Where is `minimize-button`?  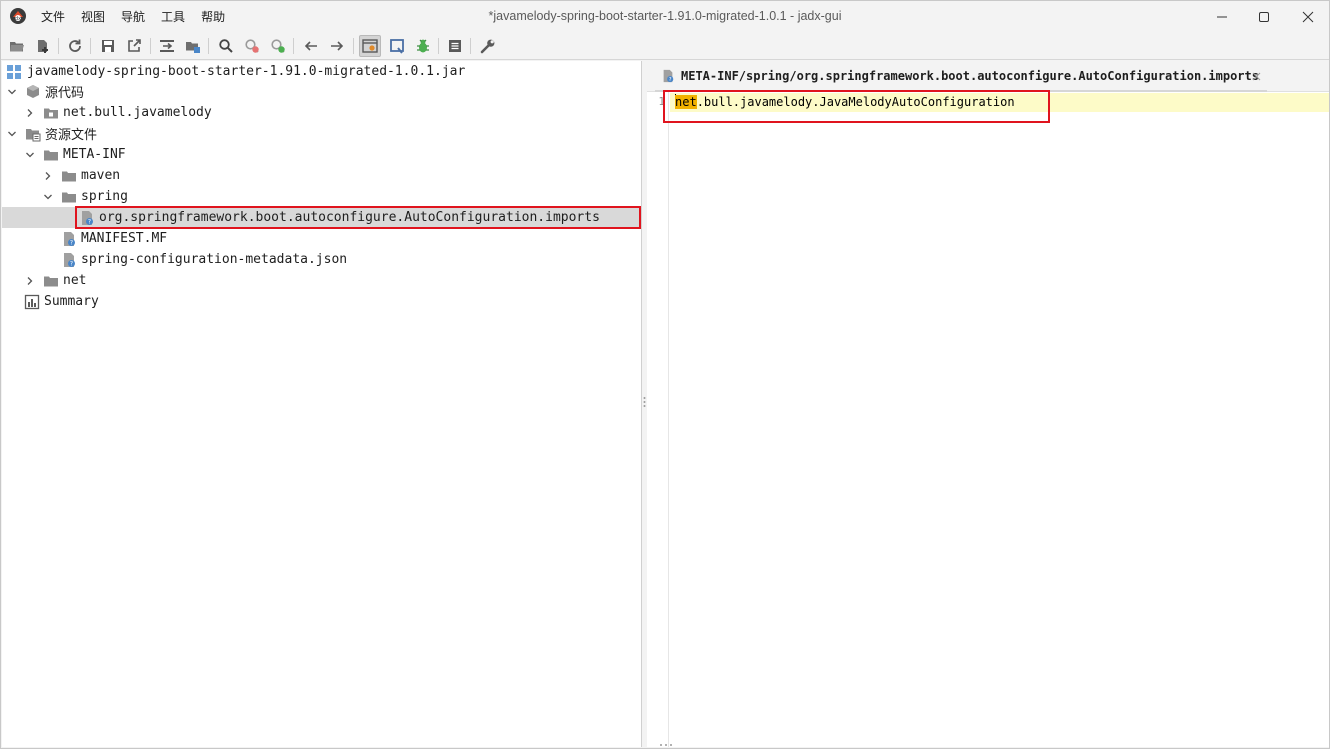 minimize-button is located at coordinates (1222, 16).